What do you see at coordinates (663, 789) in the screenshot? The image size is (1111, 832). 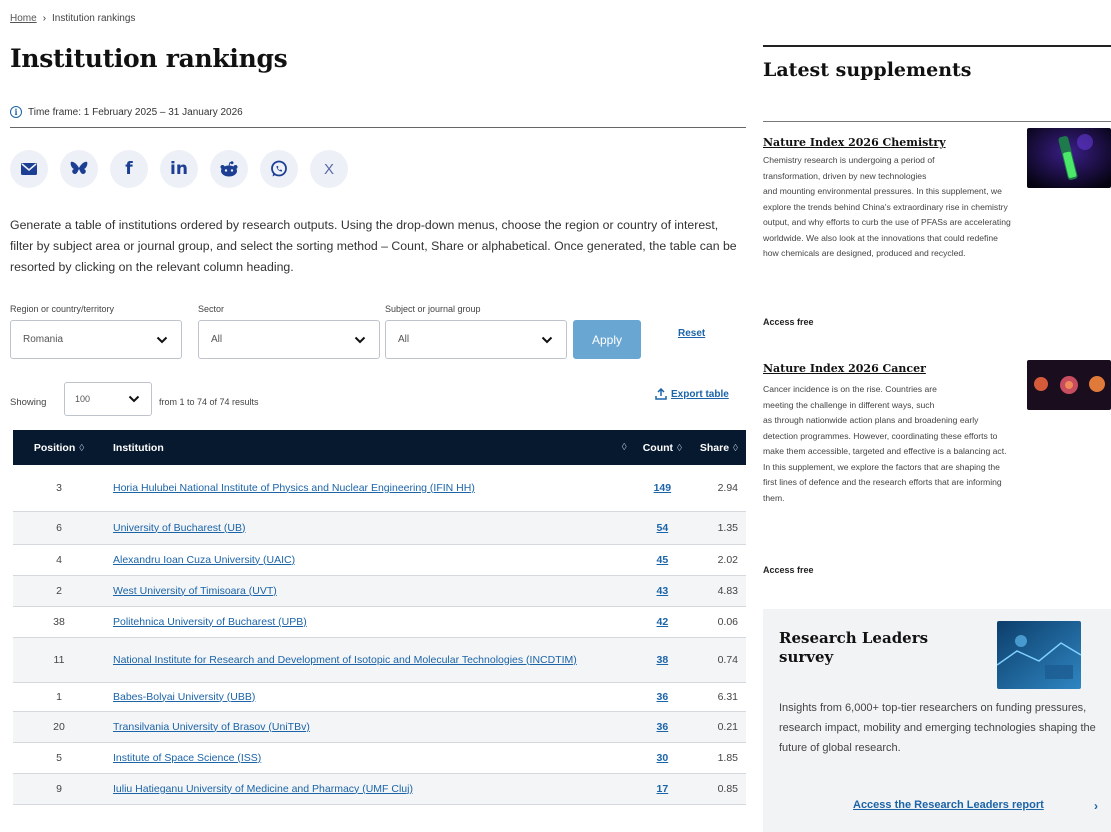 I see `count-link: 17` at bounding box center [663, 789].